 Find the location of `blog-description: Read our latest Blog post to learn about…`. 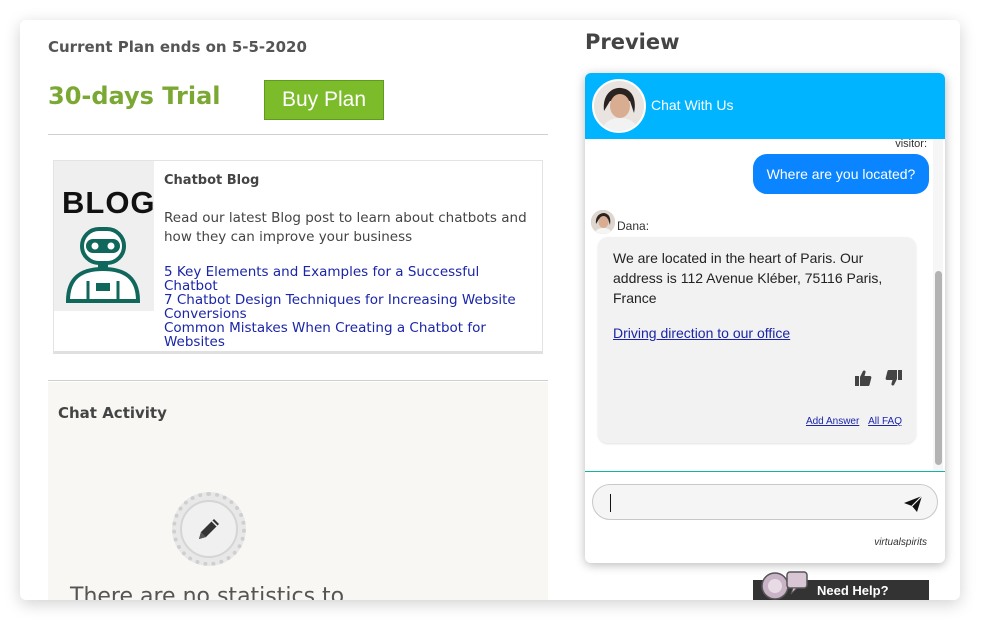

blog-description: Read our latest Blog post to learn about… is located at coordinates (345, 227).